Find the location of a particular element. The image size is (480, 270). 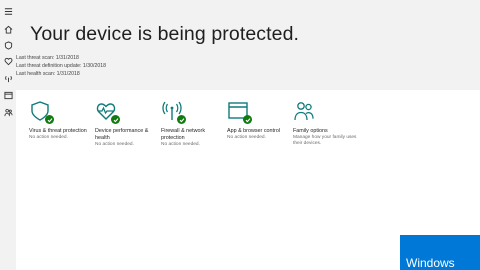

people-icon is located at coordinates (304, 111).